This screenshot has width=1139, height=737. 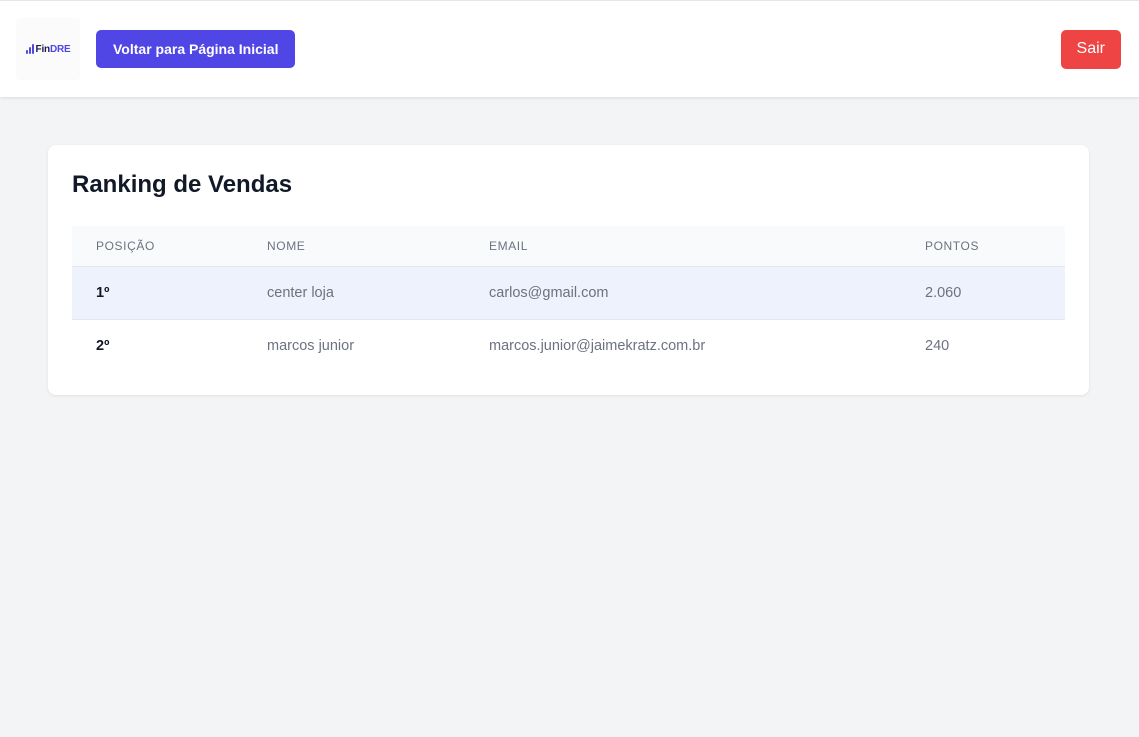 I want to click on bar-chart-icon, so click(x=29, y=48).